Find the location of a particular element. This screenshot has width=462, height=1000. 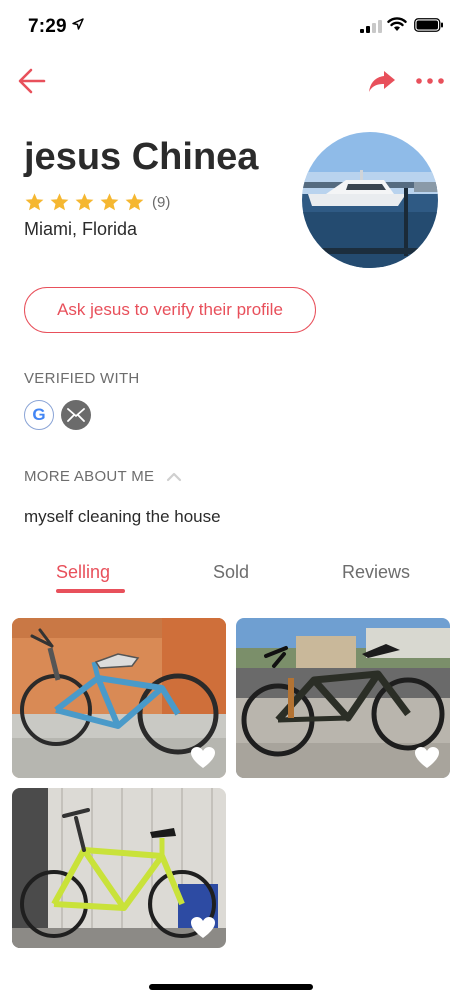

rating-stars: (9) is located at coordinates (97, 202).